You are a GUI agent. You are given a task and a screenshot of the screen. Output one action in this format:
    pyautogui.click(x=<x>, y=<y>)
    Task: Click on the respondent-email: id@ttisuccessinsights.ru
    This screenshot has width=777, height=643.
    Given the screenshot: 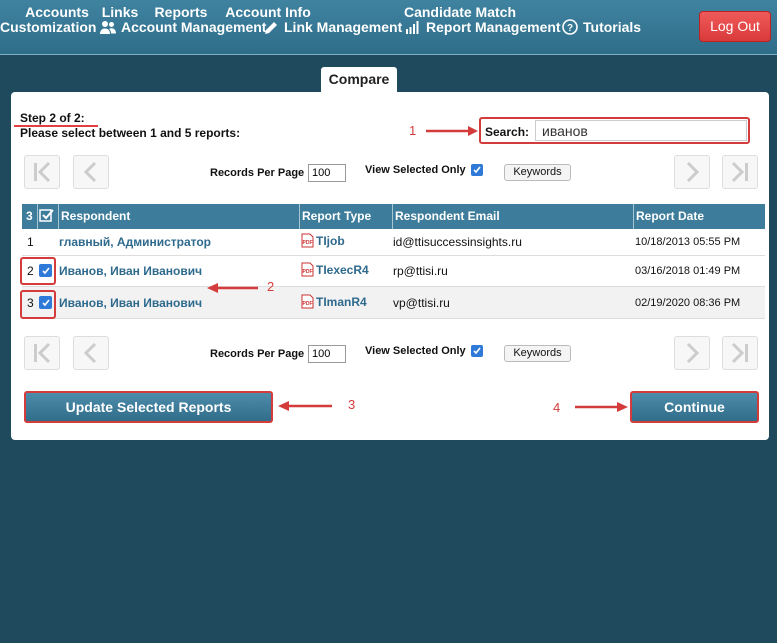 What is the action you would take?
    pyautogui.click(x=457, y=242)
    